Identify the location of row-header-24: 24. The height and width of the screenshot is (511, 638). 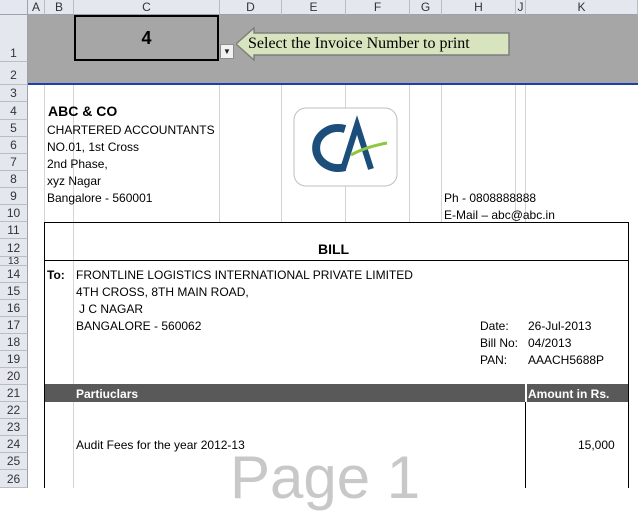
(14, 444).